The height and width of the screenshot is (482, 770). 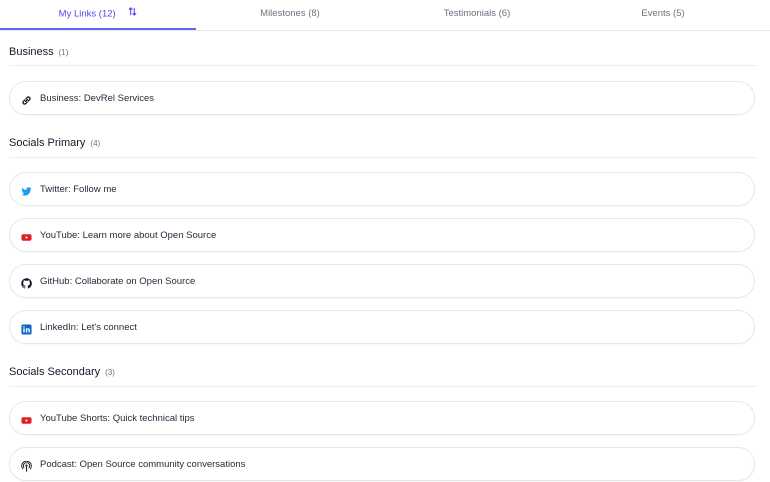 I want to click on tab-label: Events (5), so click(x=663, y=13).